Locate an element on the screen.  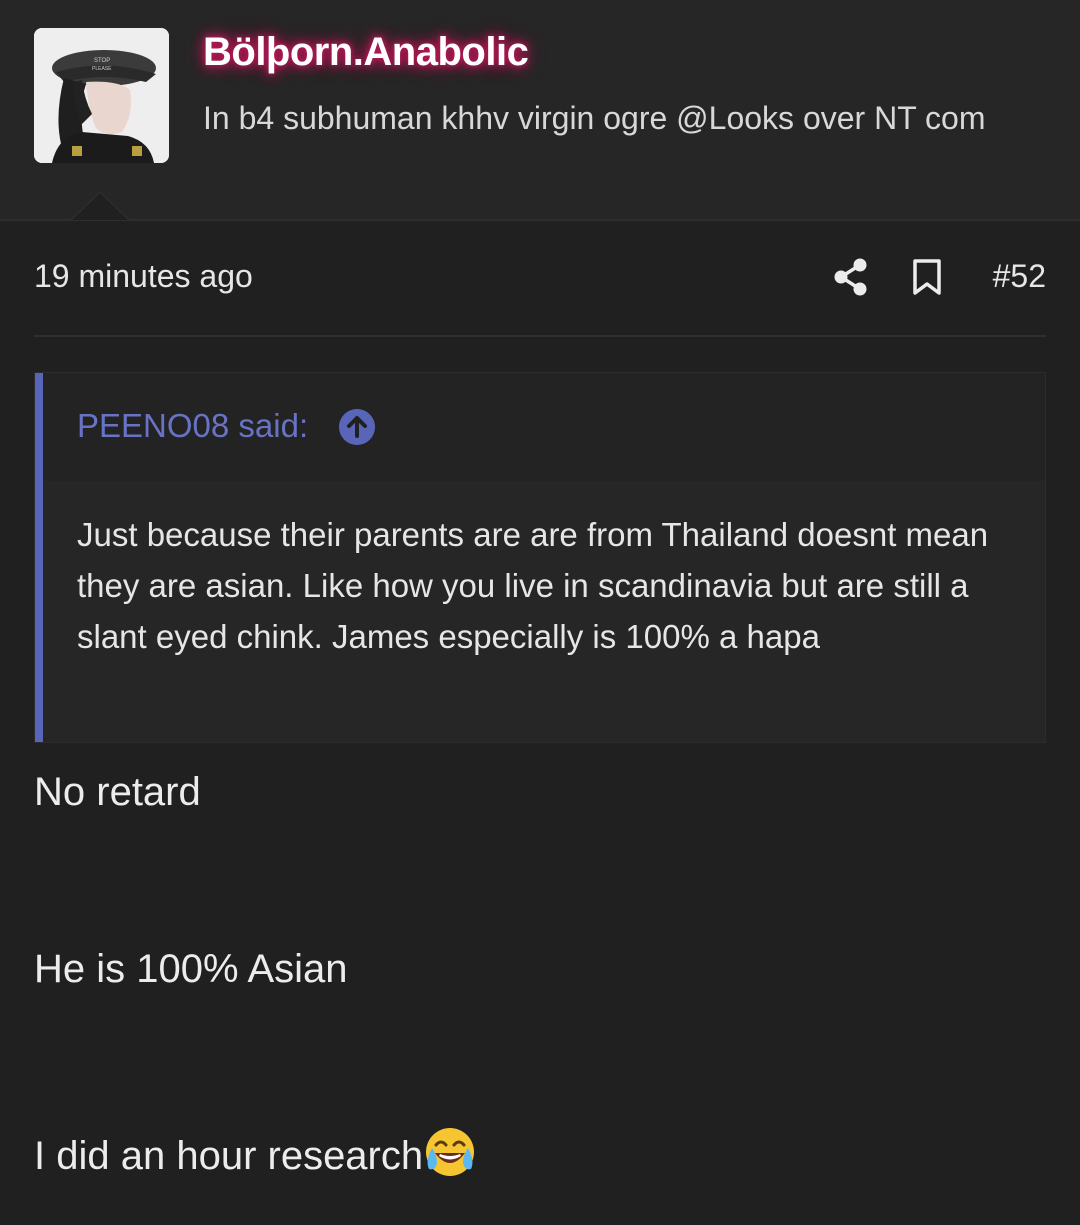
post-number: #52 is located at coordinates (1019, 276).